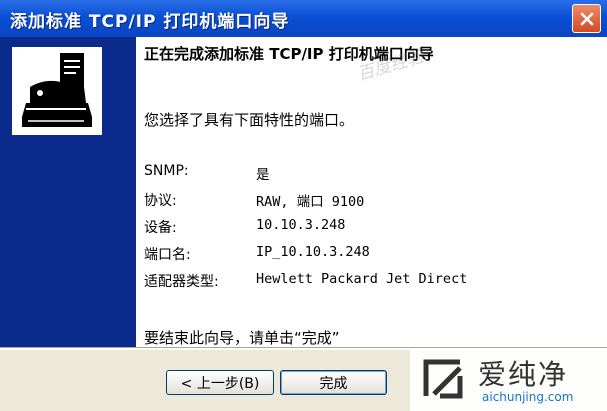 The height and width of the screenshot is (411, 607). What do you see at coordinates (523, 374) in the screenshot?
I see `logo-name: 爱纯净` at bounding box center [523, 374].